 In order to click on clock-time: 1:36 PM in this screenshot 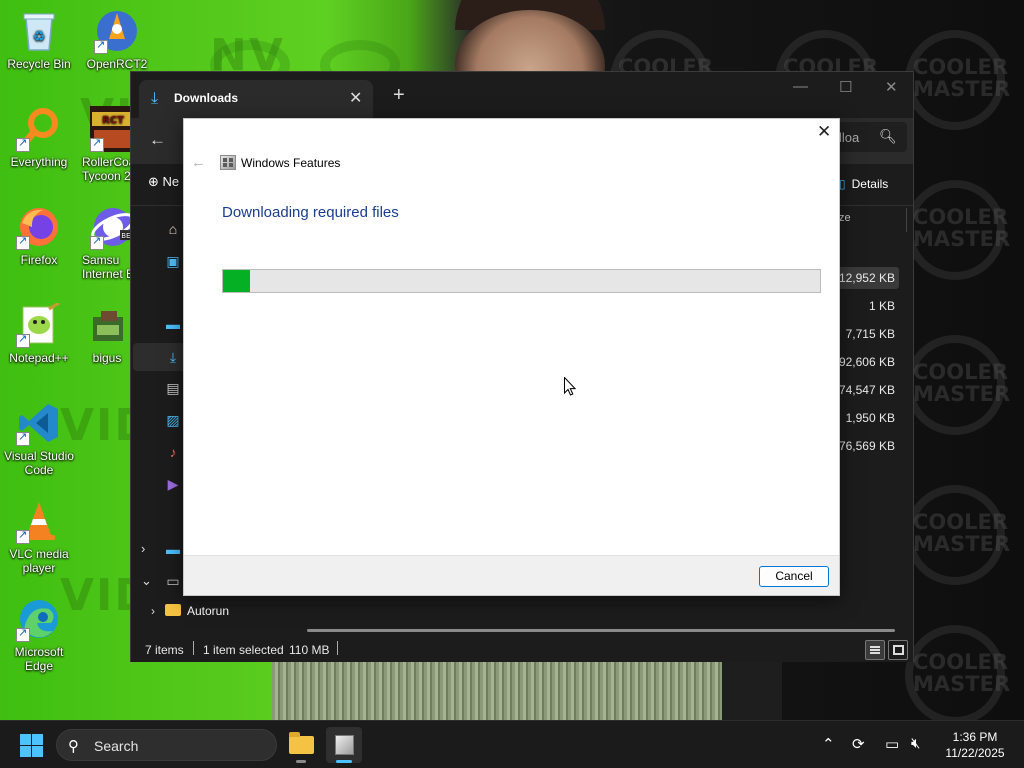, I will do `click(975, 737)`.